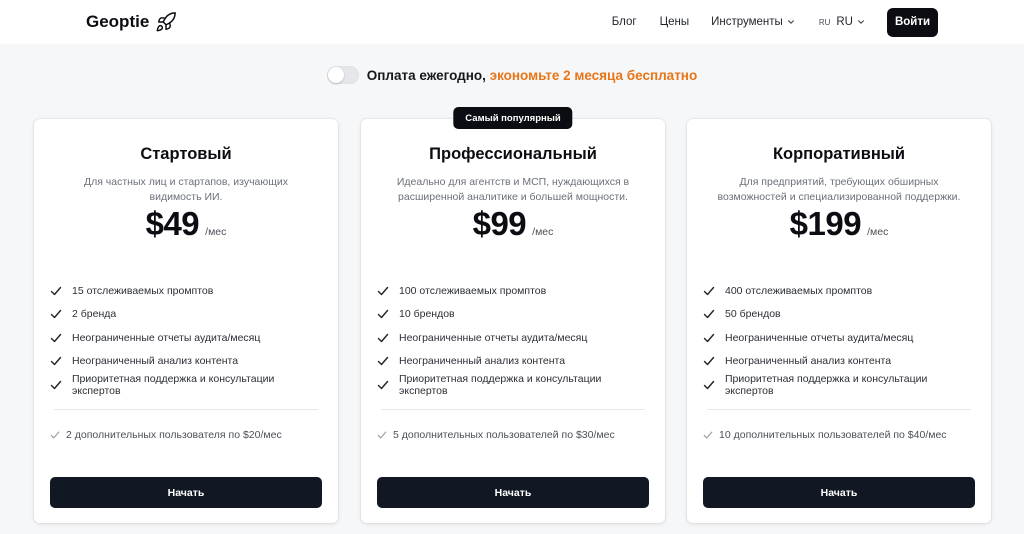  What do you see at coordinates (839, 315) in the screenshot?
I see `feature-item: 50 брендов` at bounding box center [839, 315].